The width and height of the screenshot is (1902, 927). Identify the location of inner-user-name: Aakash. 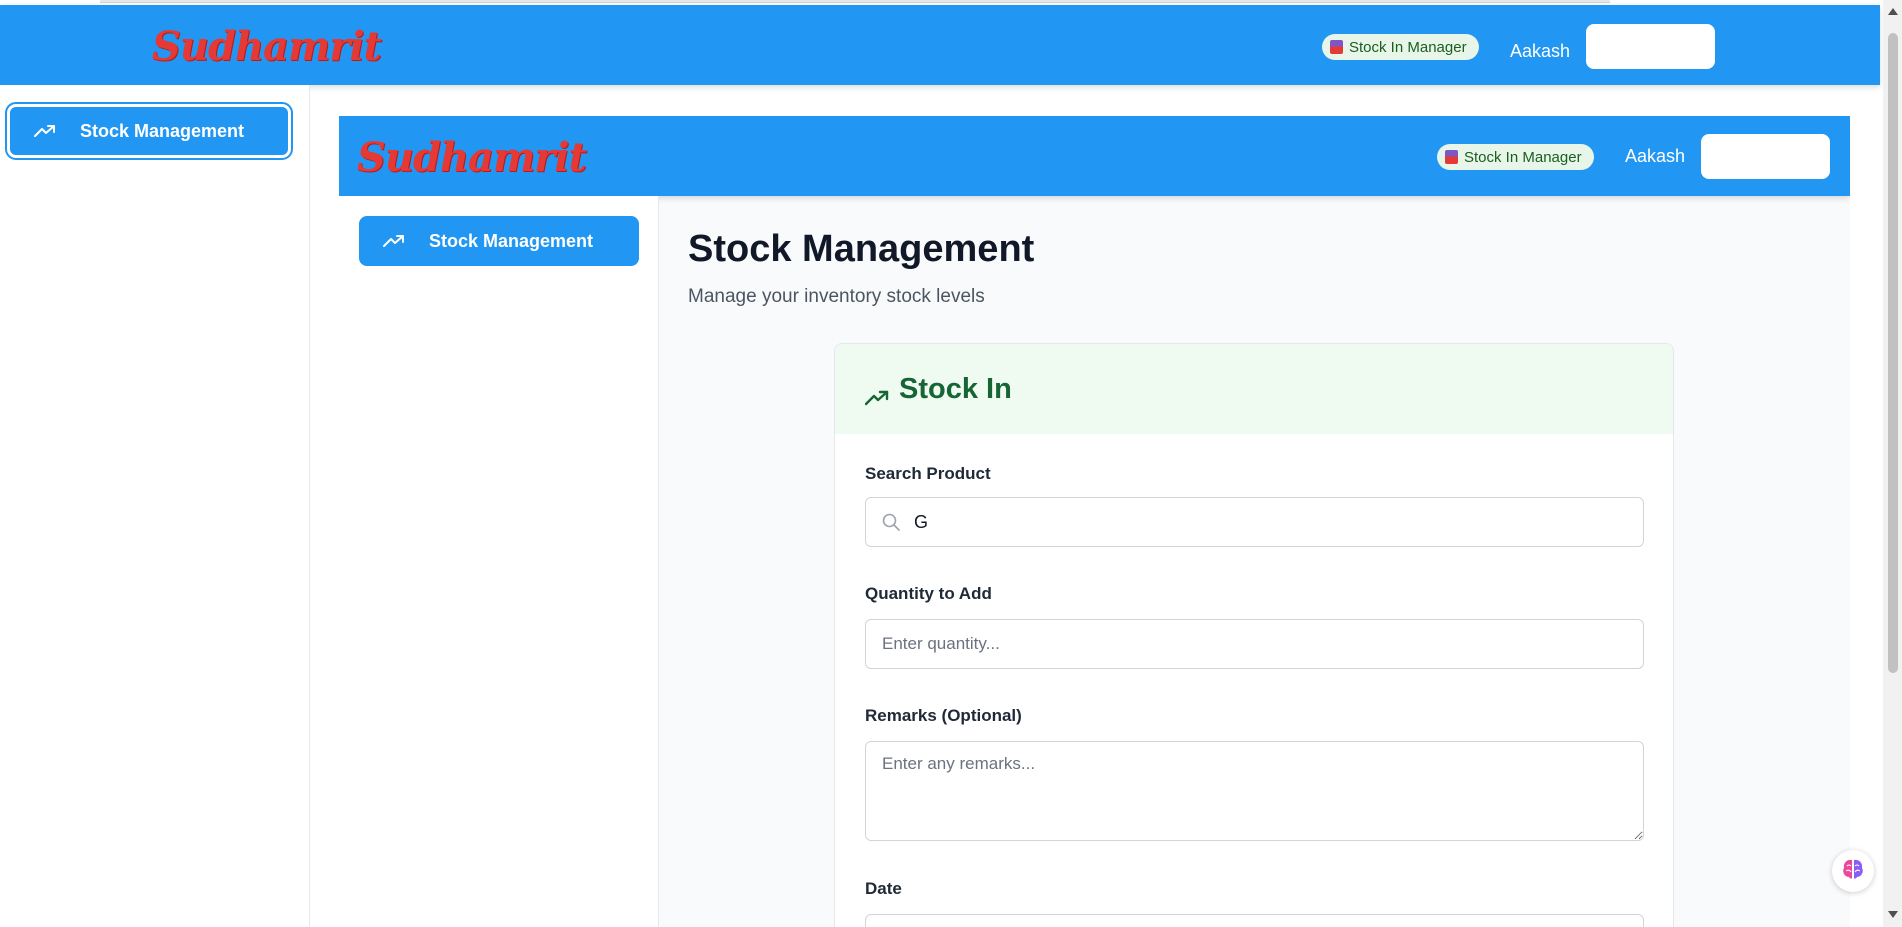
(1655, 156).